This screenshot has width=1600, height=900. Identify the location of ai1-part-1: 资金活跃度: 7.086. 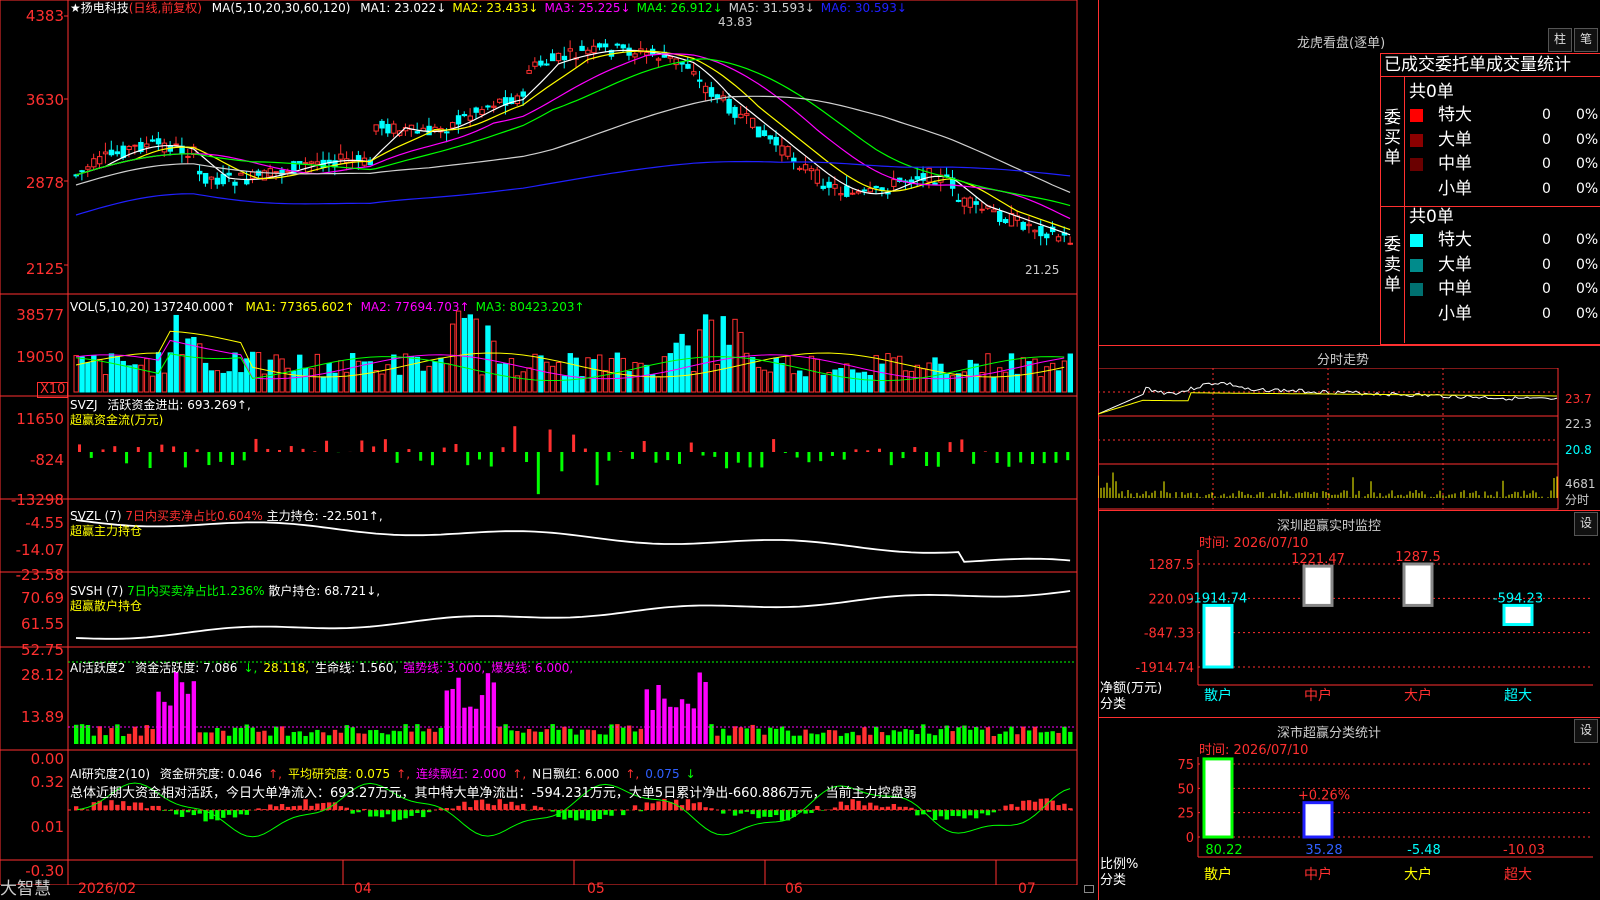
(186, 668).